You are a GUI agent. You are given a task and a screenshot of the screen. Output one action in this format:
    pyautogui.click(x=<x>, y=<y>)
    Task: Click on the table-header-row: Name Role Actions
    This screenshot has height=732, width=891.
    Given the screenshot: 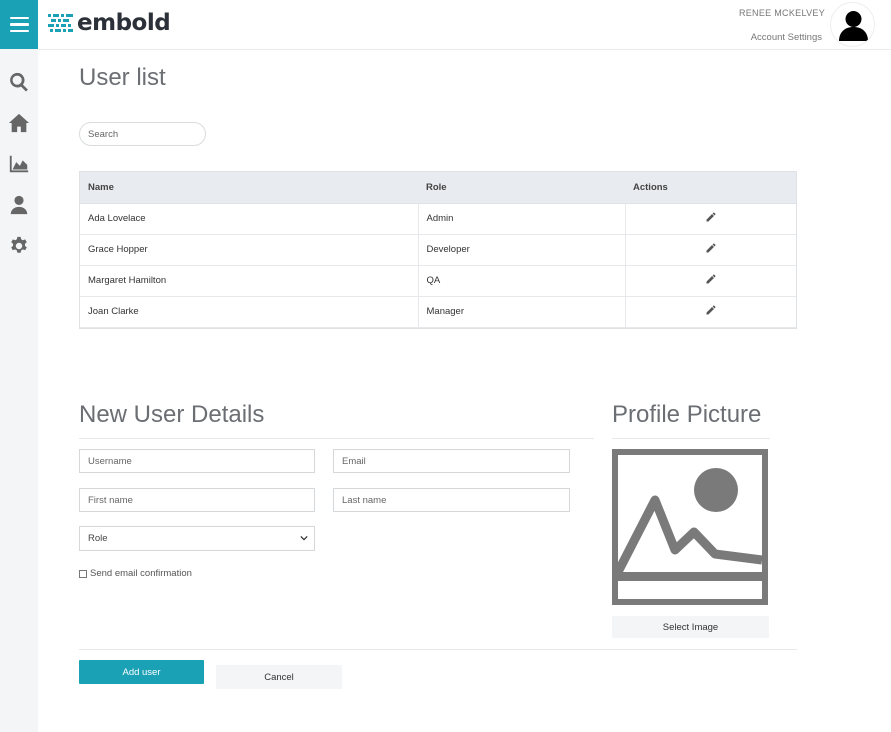 What is the action you would take?
    pyautogui.click(x=438, y=188)
    